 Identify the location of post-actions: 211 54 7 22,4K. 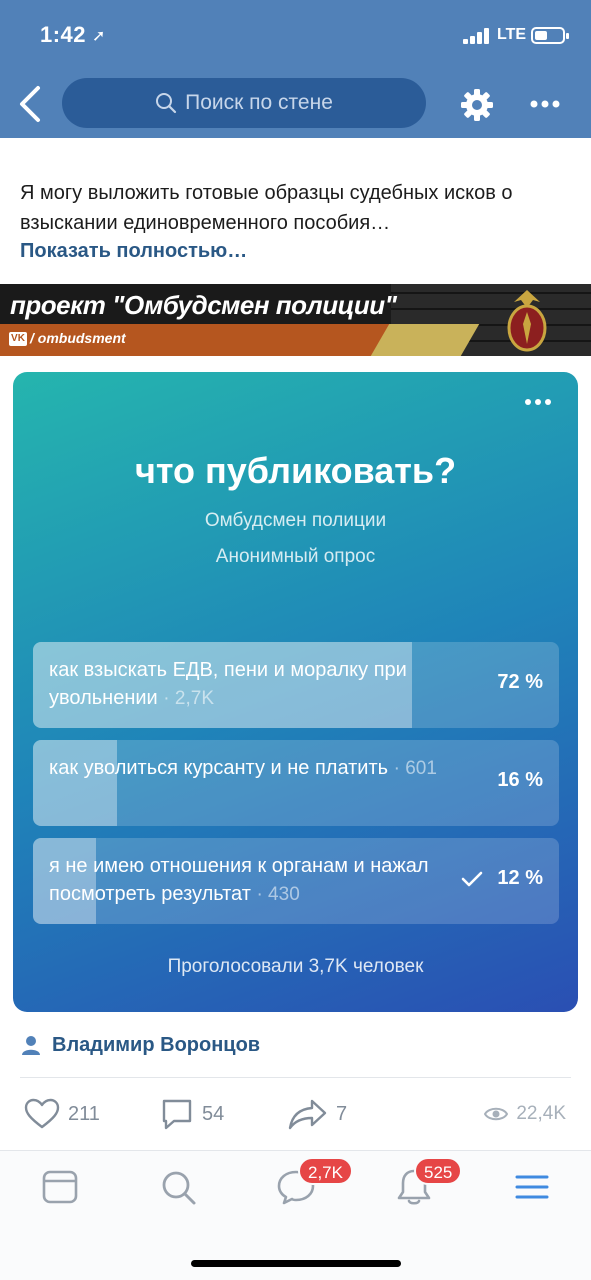
(295, 1114).